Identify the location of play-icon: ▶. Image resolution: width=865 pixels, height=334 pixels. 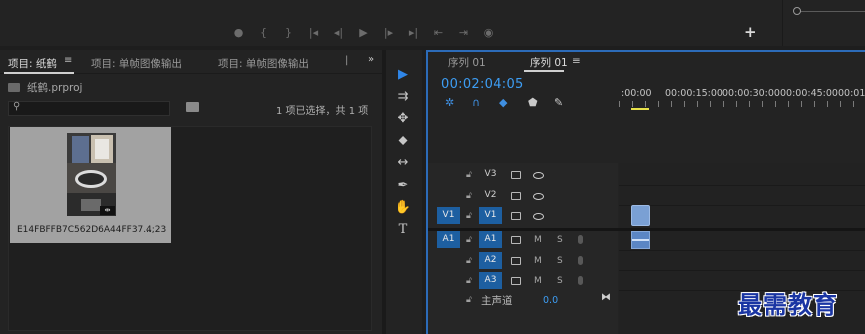
(363, 32).